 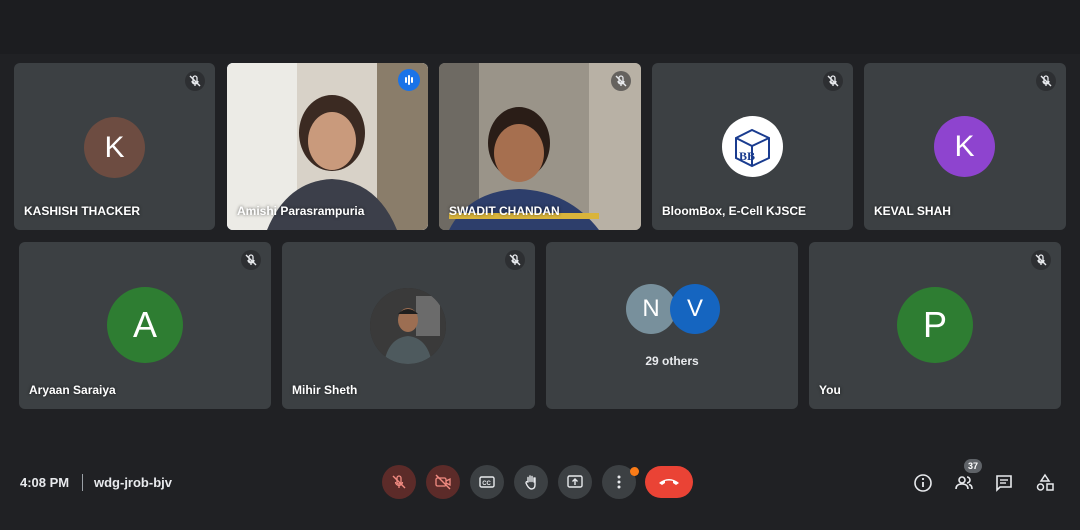 I want to click on meeting-info-button, so click(x=923, y=483).